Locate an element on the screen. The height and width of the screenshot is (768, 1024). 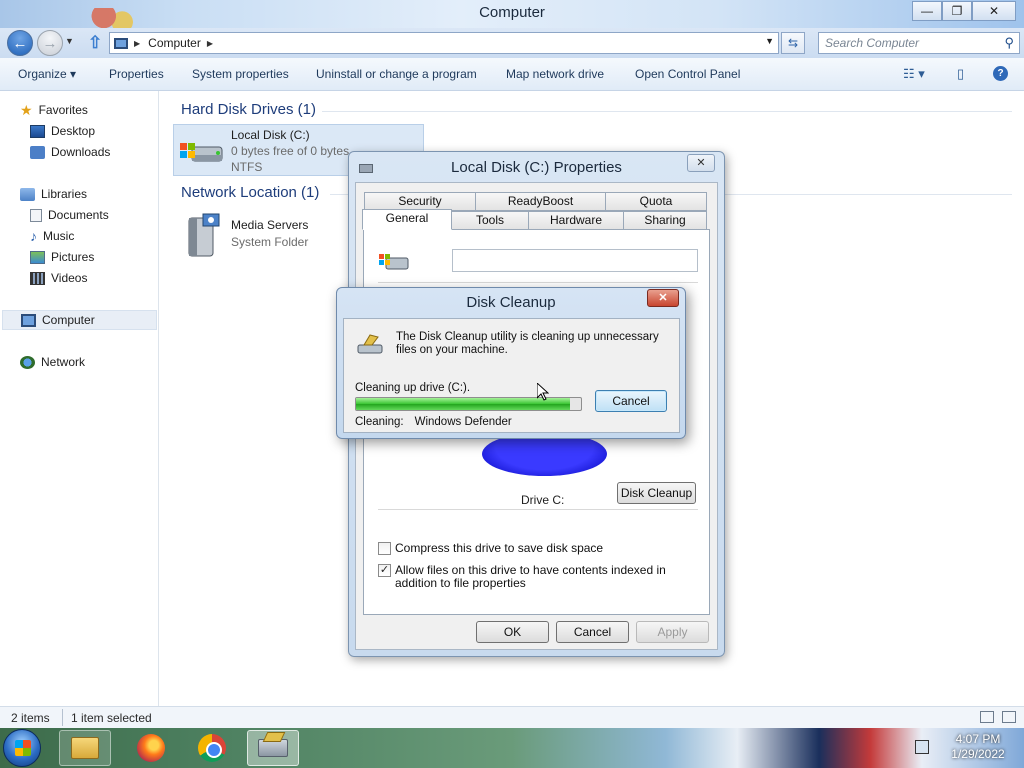
address-dropdown-icon: ▼ is located at coordinates (769, 41).